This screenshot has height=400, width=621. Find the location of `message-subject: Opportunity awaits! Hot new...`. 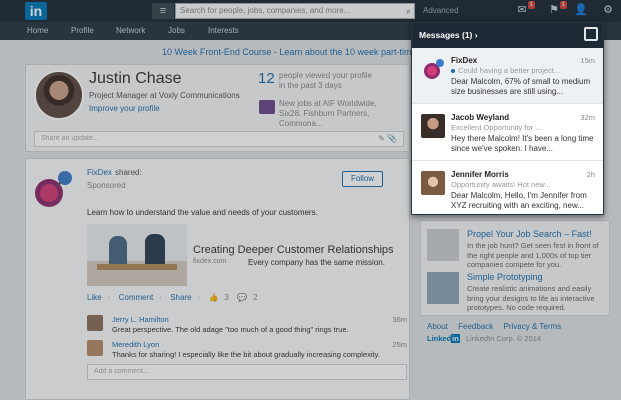

message-subject: Opportunity awaits! Hot new... is located at coordinates (501, 184).